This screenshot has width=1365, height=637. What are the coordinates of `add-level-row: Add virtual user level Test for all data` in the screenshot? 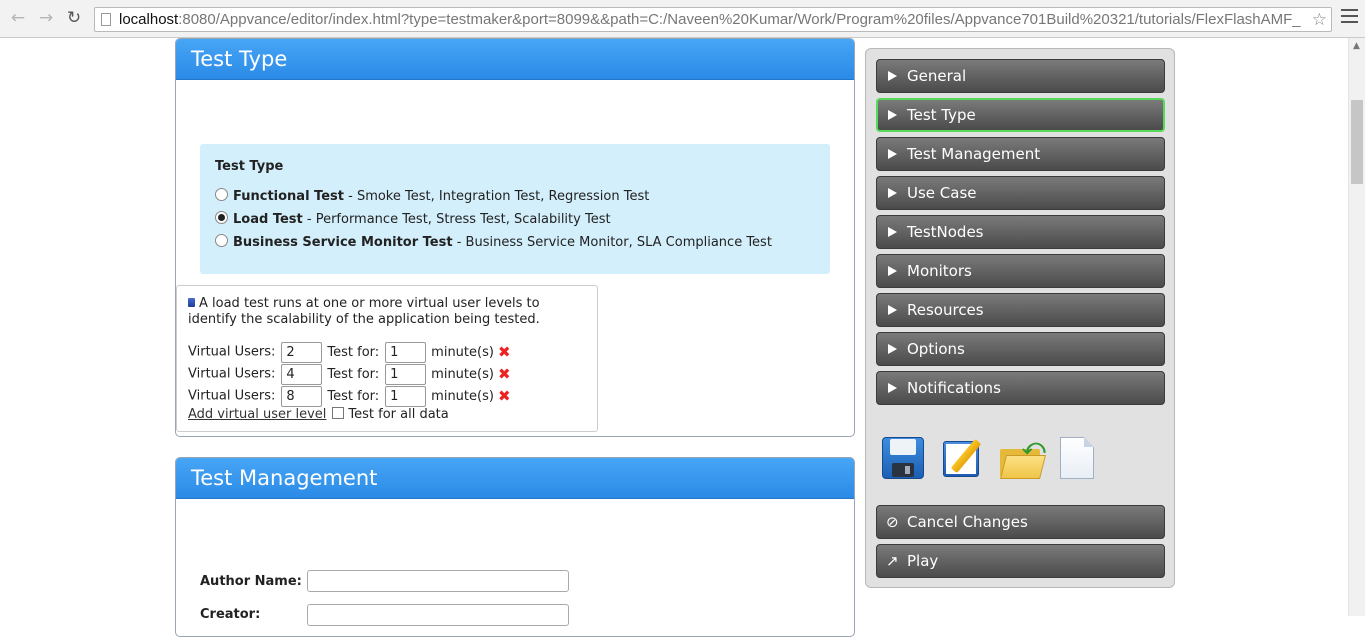 It's located at (392, 416).